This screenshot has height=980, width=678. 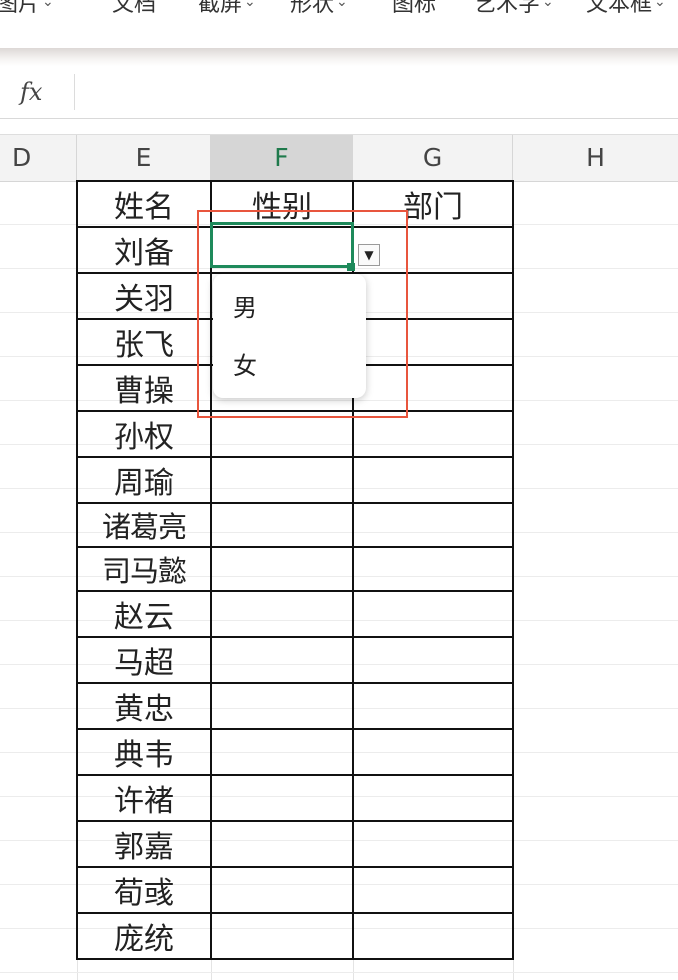 I want to click on table-row: 典韦, so click(x=295, y=752).